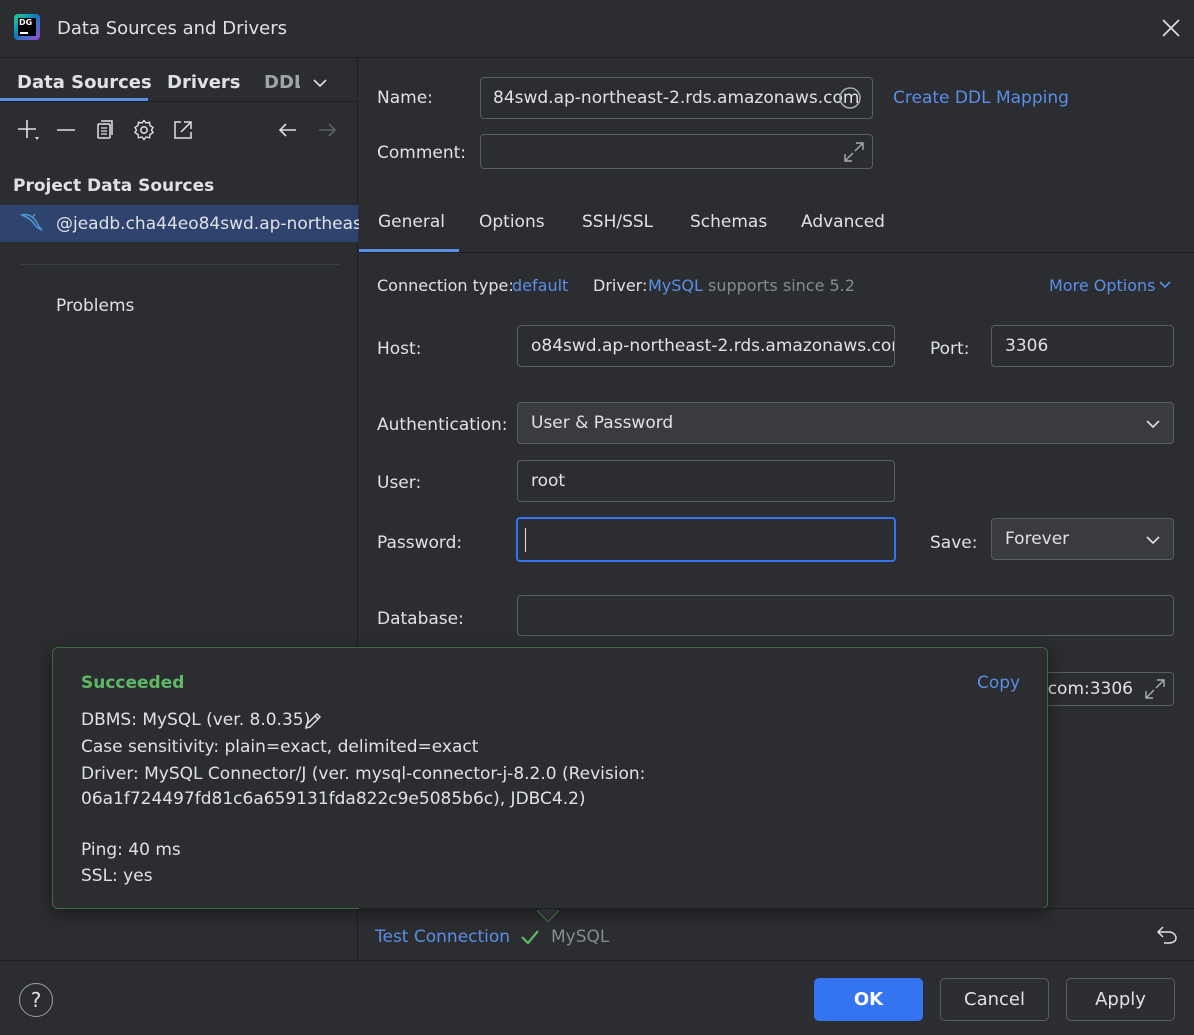  What do you see at coordinates (405, 98) in the screenshot?
I see `name-label: Name:` at bounding box center [405, 98].